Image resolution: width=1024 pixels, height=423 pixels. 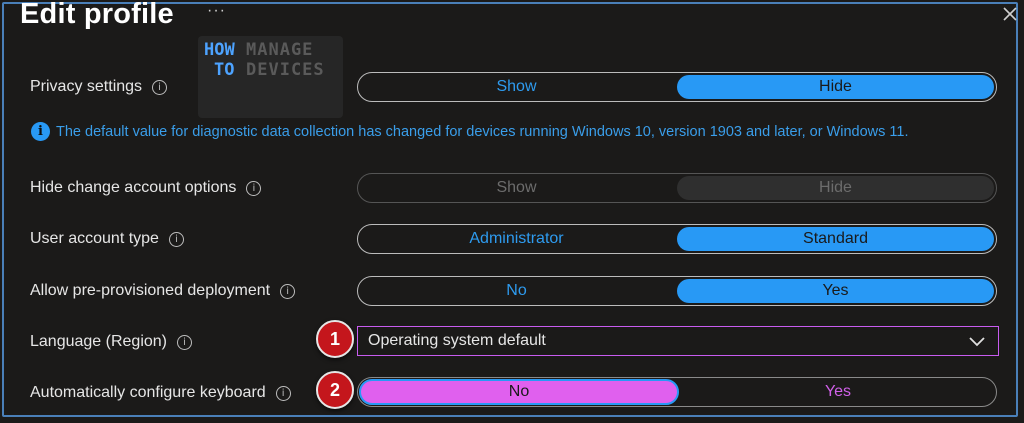 I want to click on user-account-type-label: User account type i, so click(x=107, y=239).